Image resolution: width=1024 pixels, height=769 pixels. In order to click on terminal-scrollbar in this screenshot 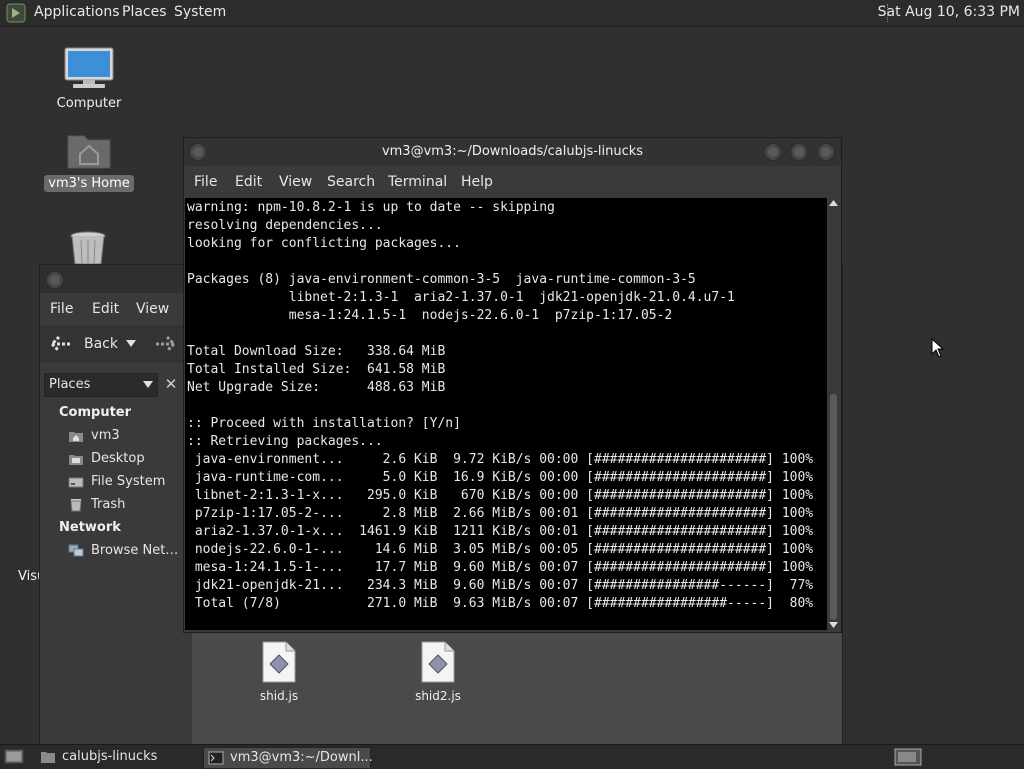, I will do `click(833, 414)`.